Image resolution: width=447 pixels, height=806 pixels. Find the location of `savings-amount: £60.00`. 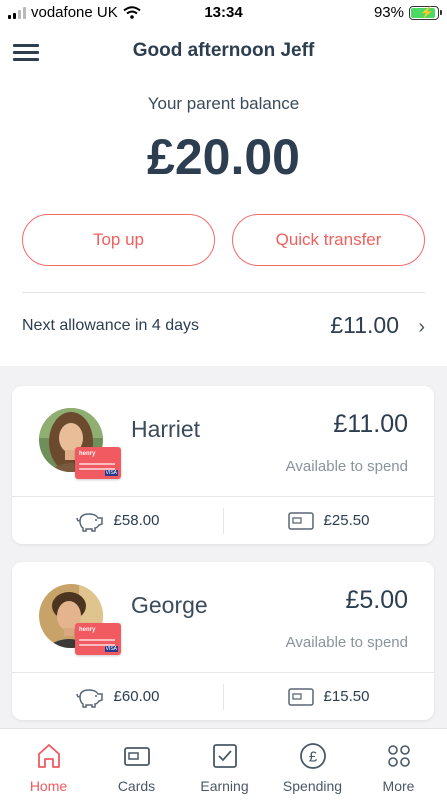

savings-amount: £60.00 is located at coordinates (136, 696).